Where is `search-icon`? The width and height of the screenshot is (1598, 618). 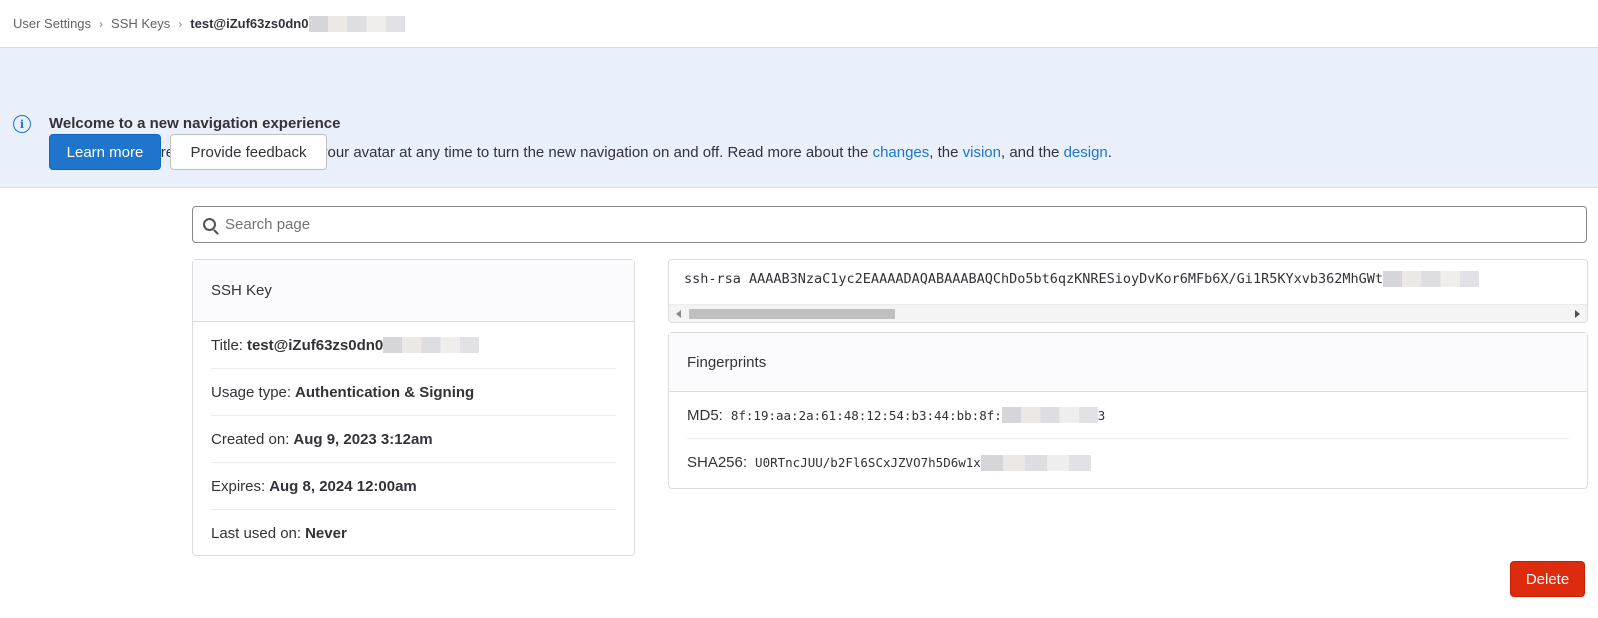
search-icon is located at coordinates (209, 224).